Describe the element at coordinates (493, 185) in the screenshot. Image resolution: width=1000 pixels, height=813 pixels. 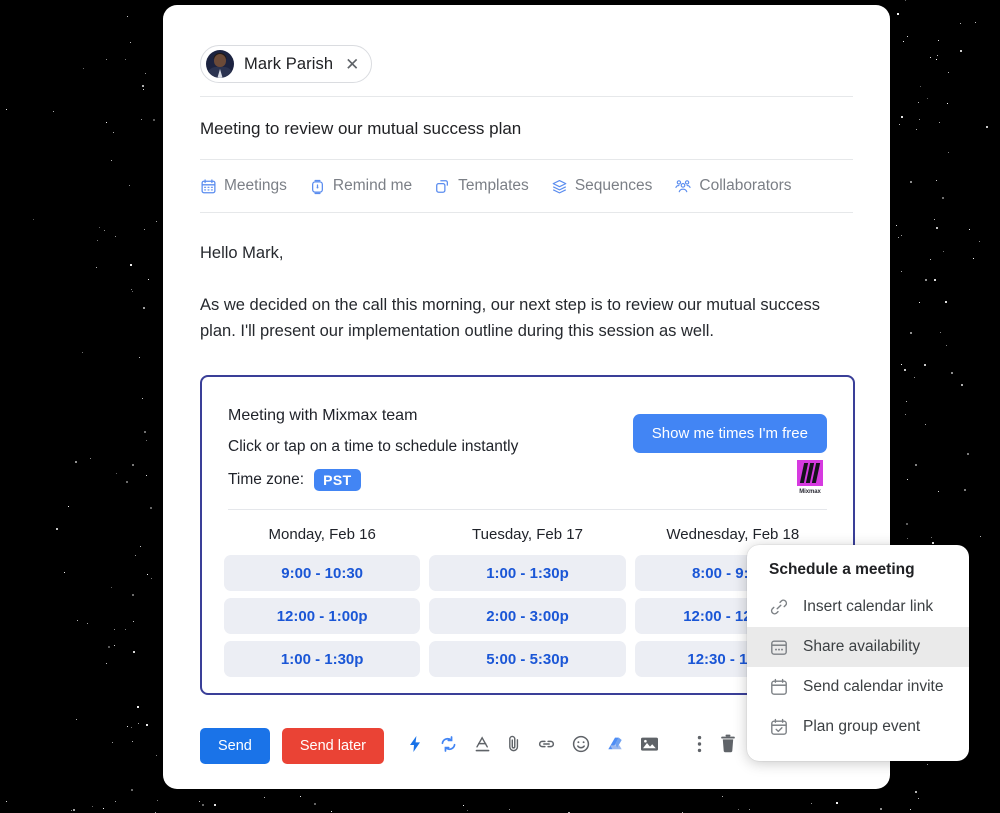
I see `feature-label: Templates` at that location.